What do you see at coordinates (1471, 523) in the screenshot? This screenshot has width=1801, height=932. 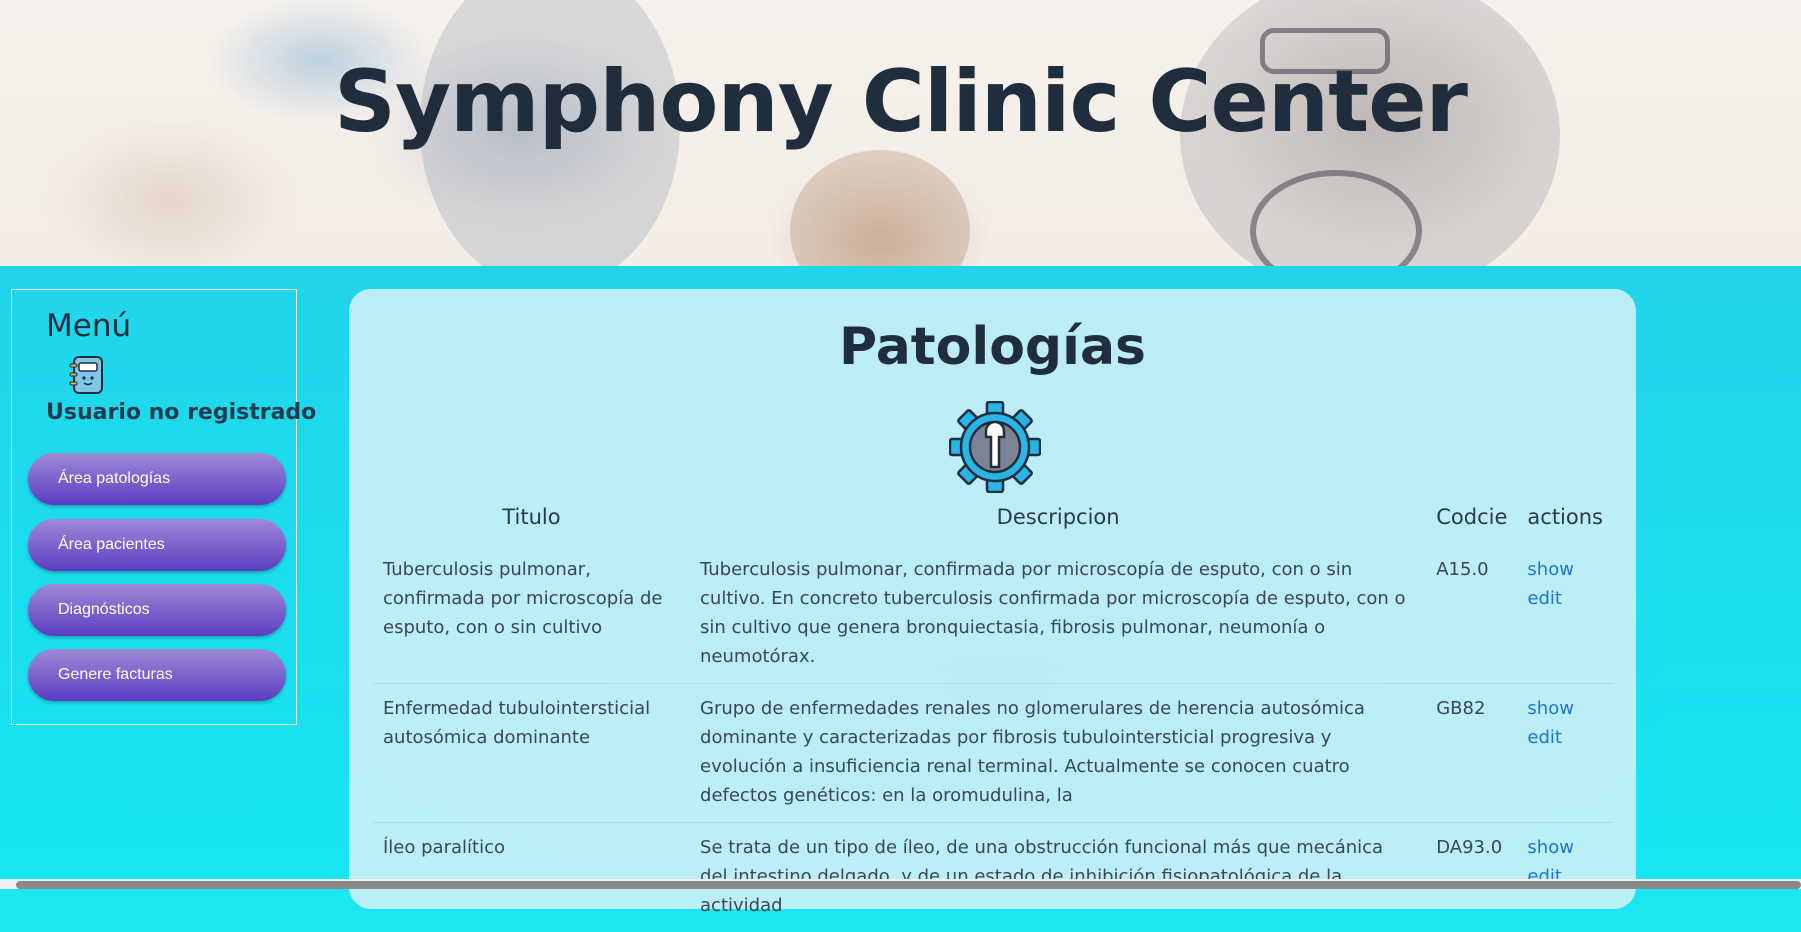 I see `column-header-codcie: Codcie` at bounding box center [1471, 523].